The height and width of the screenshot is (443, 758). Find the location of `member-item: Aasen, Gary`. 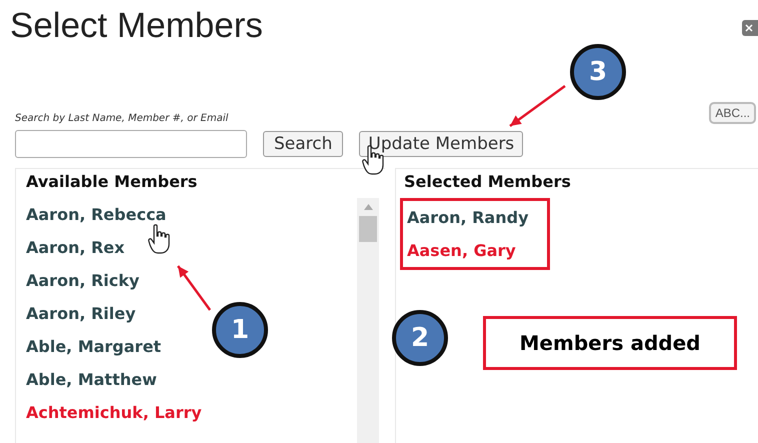

member-item: Aasen, Gary is located at coordinates (461, 250).